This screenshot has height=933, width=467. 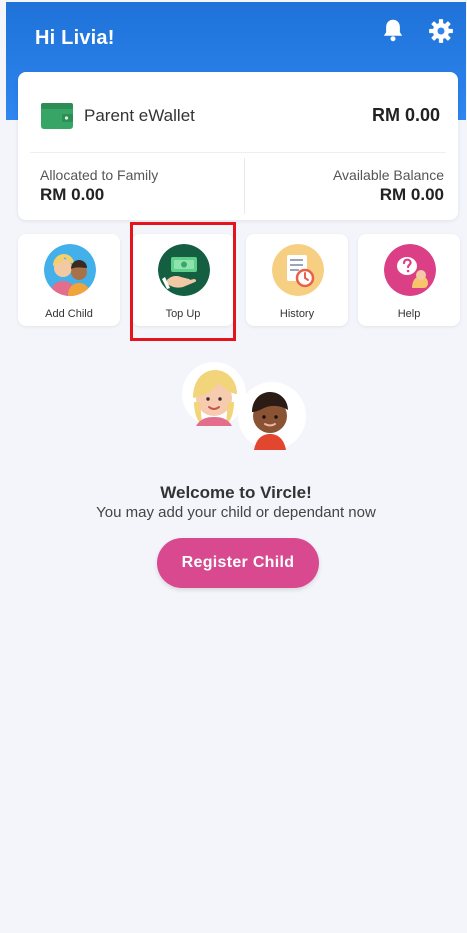 I want to click on available-value: RM 0.00, so click(x=411, y=194).